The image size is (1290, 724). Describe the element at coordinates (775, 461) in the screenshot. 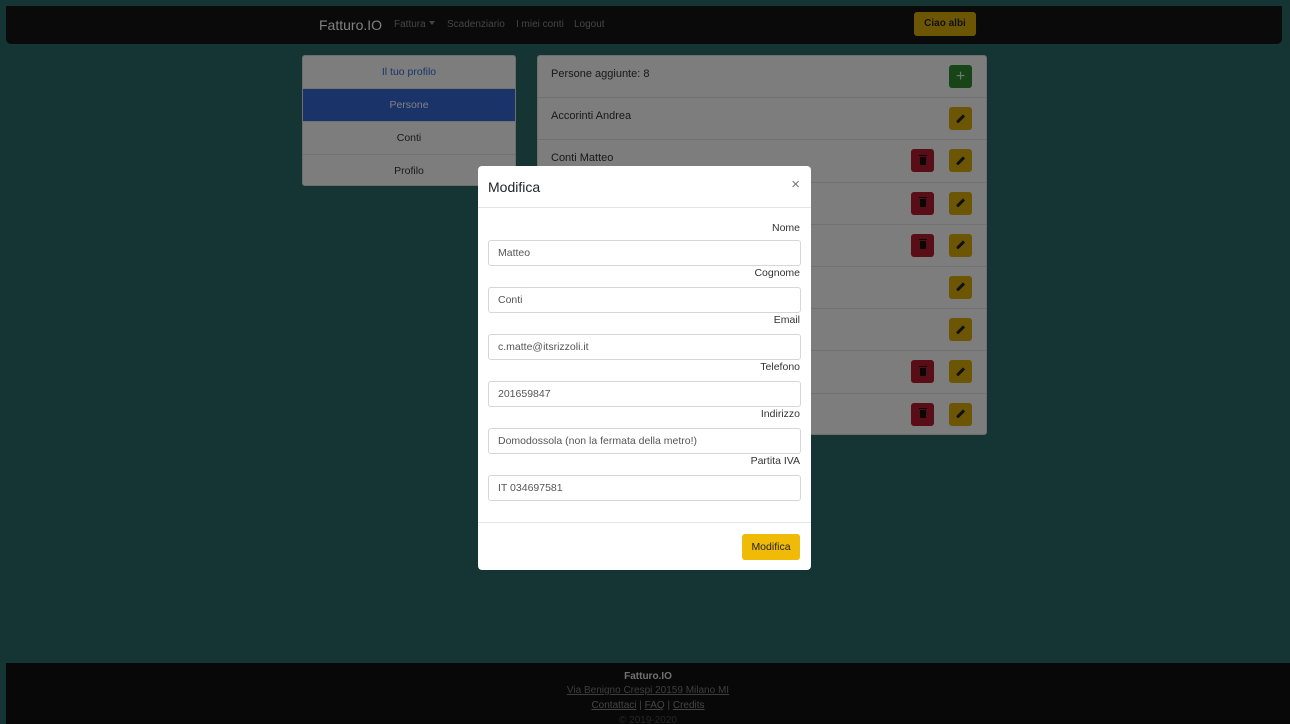

I see `partita-iva-label: Partita IVA` at that location.